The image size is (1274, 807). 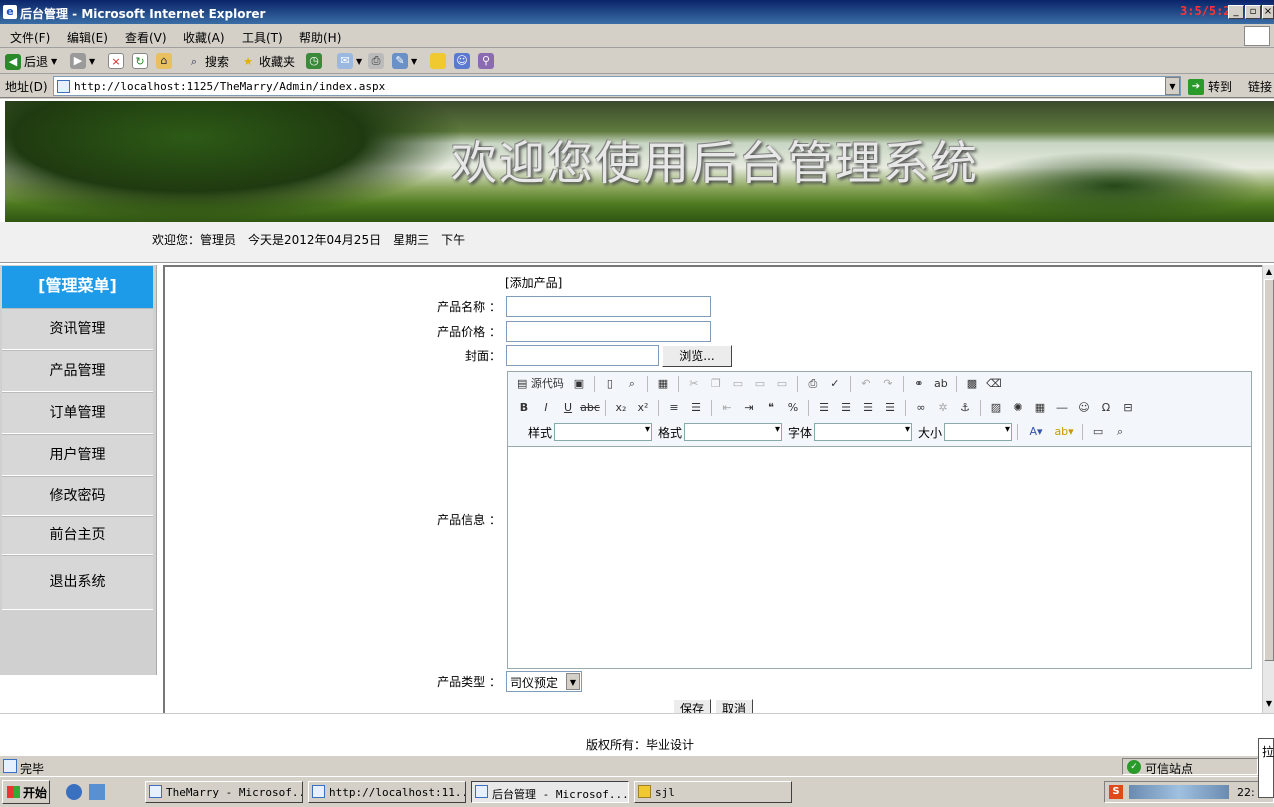 I want to click on image-icon: ▨, so click(x=996, y=408).